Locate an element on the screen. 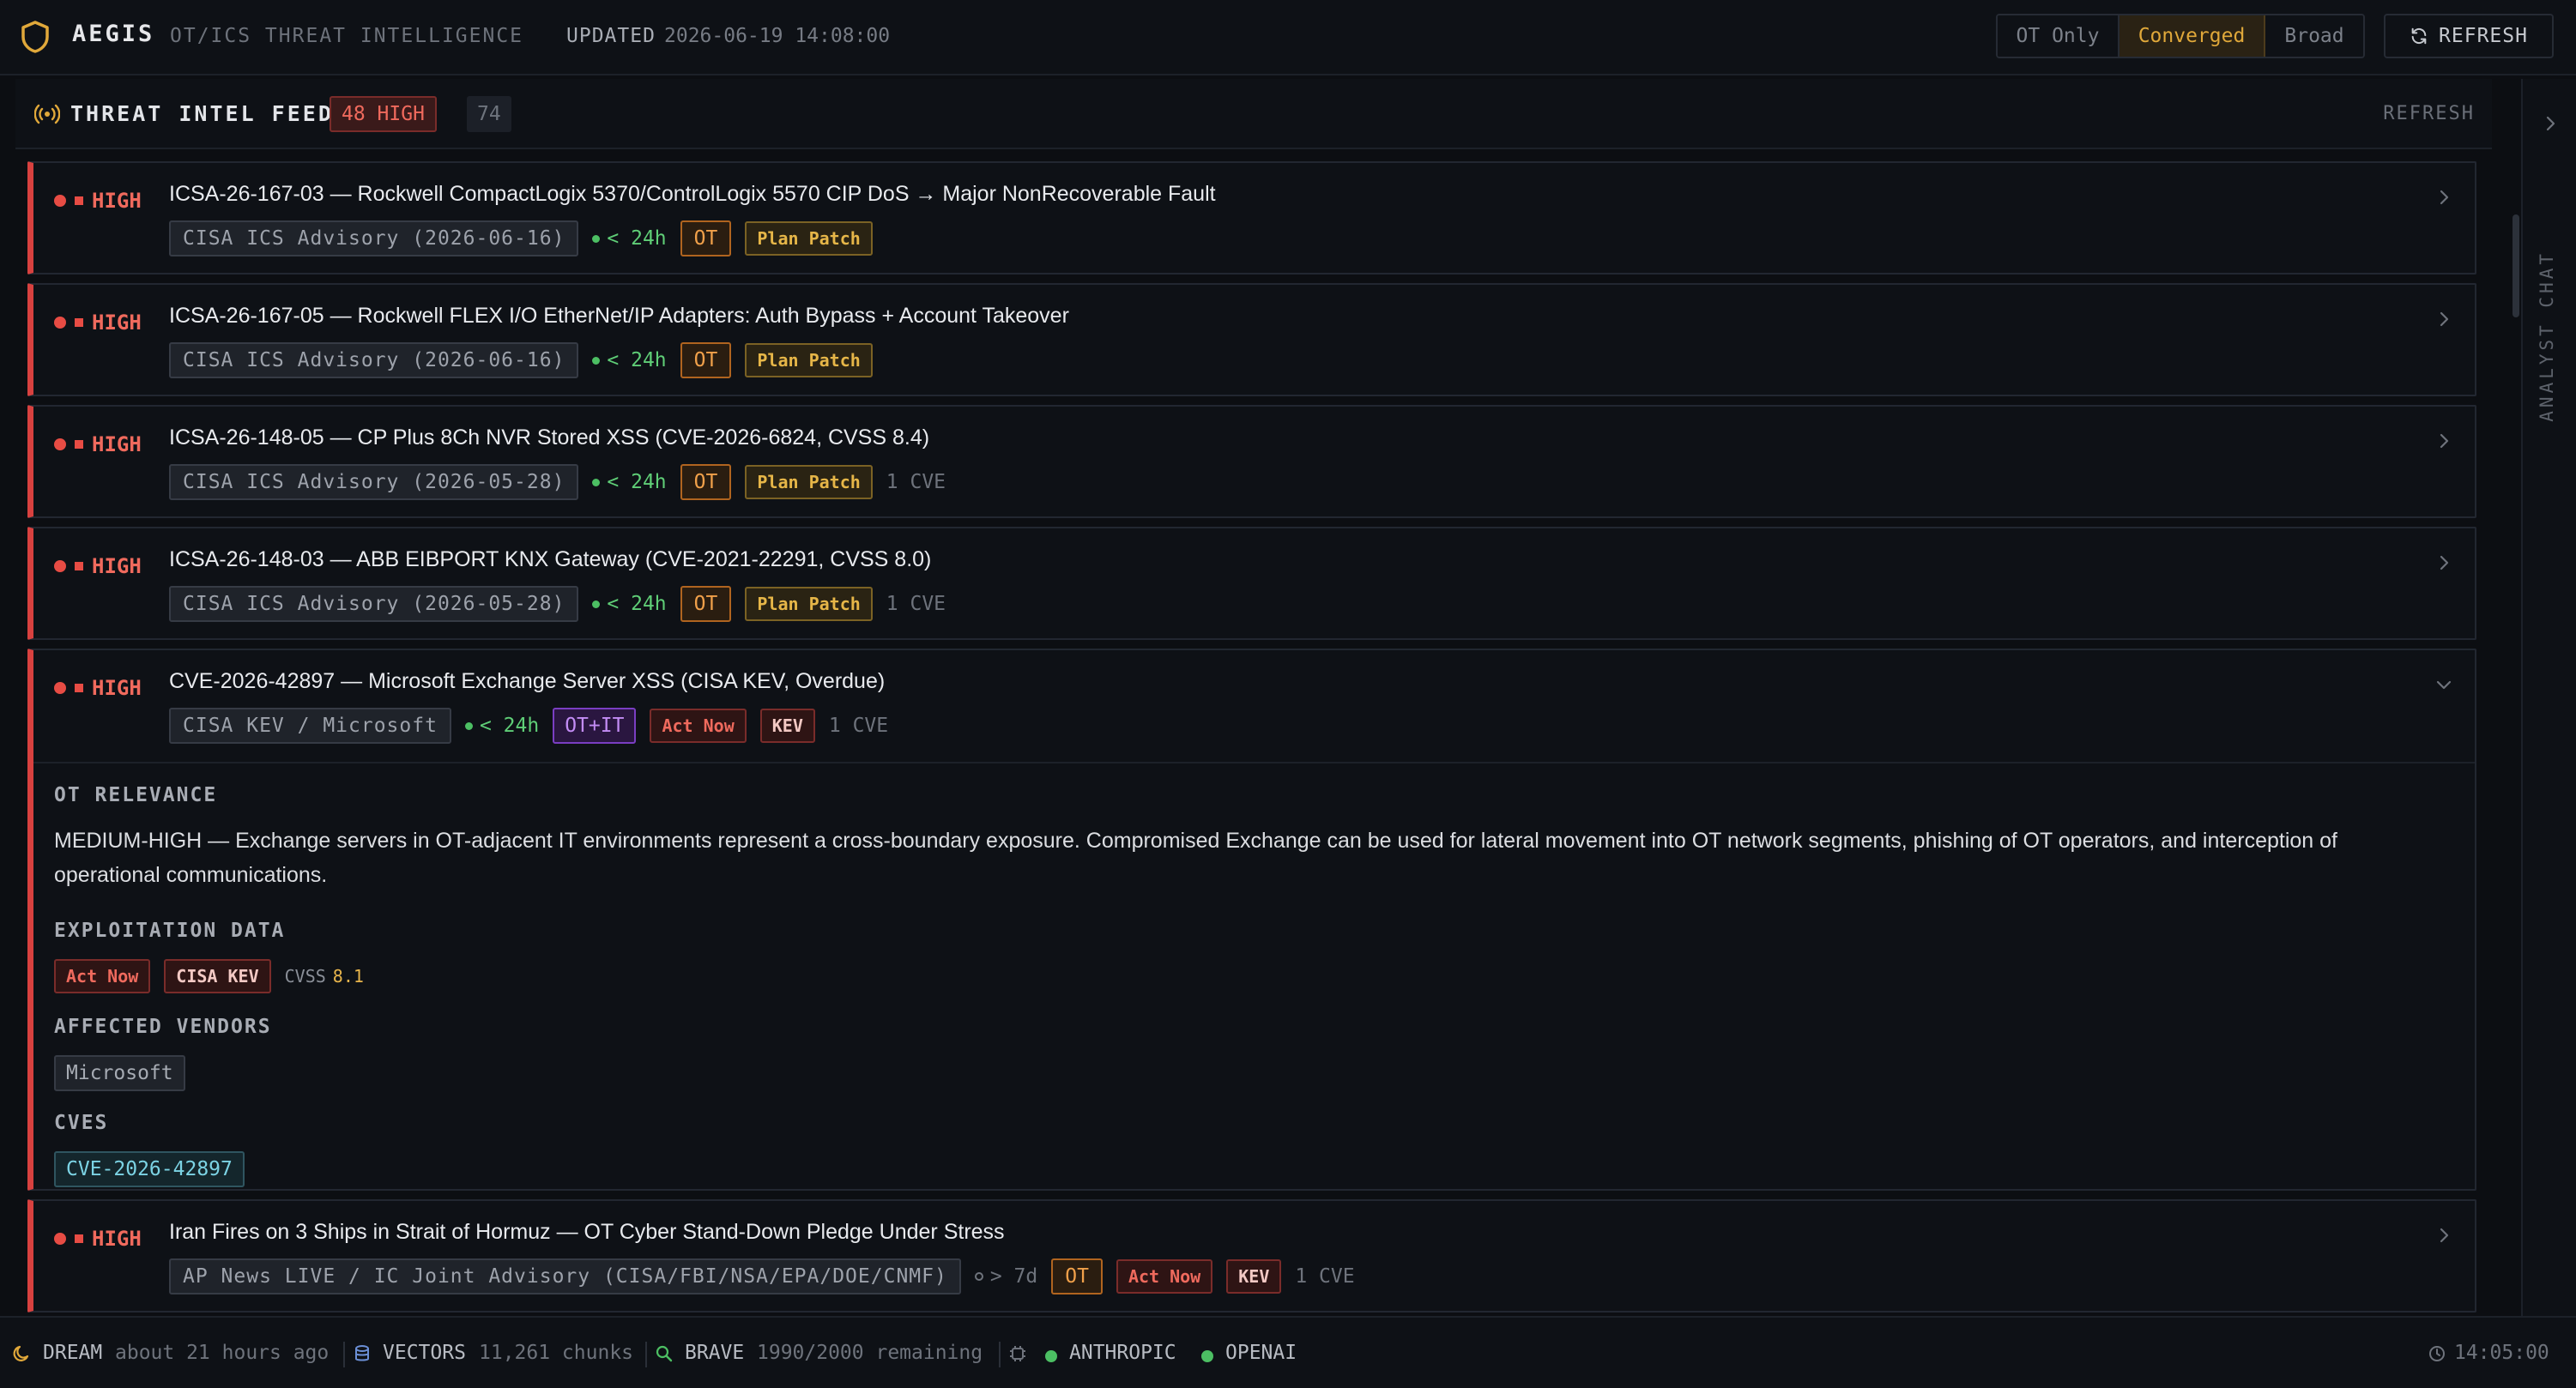  openai-label: OPENAI is located at coordinates (1261, 1353).